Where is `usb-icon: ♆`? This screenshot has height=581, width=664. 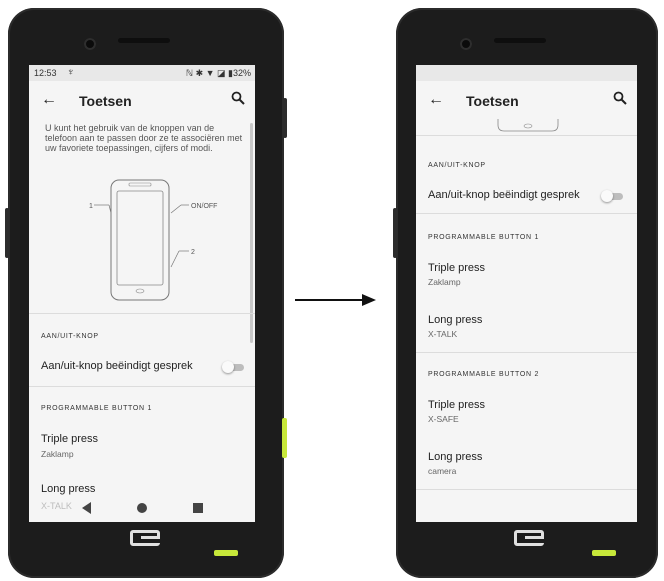
usb-icon: ♆ is located at coordinates (71, 72).